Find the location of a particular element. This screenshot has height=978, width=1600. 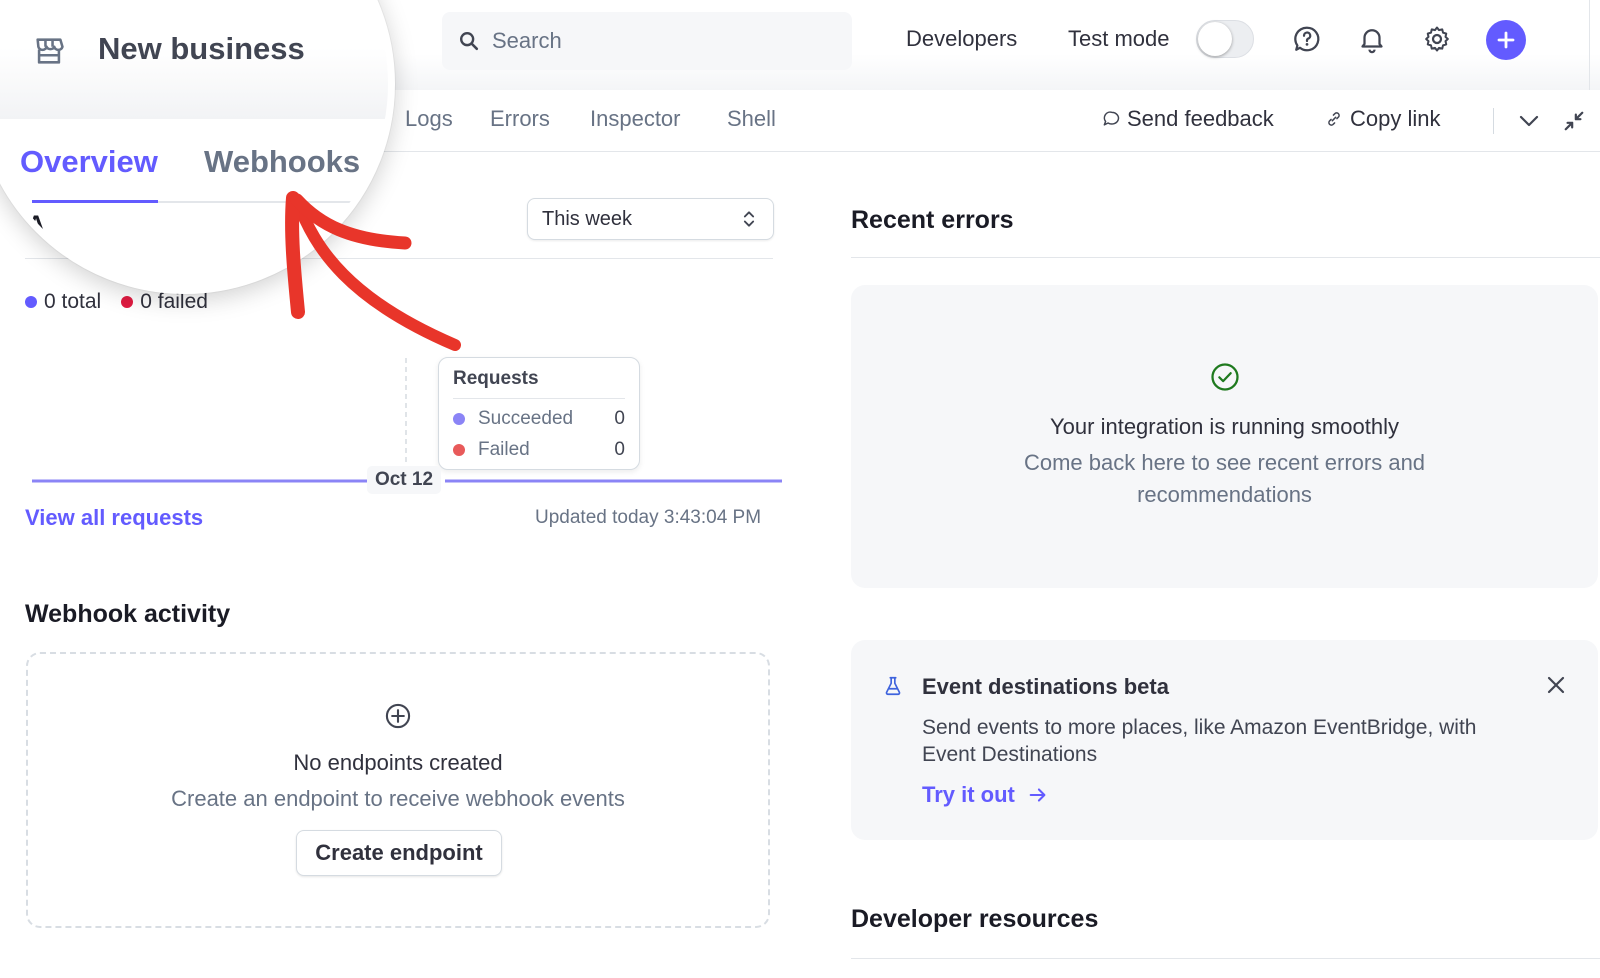

arrow-right-icon is located at coordinates (1037, 795).